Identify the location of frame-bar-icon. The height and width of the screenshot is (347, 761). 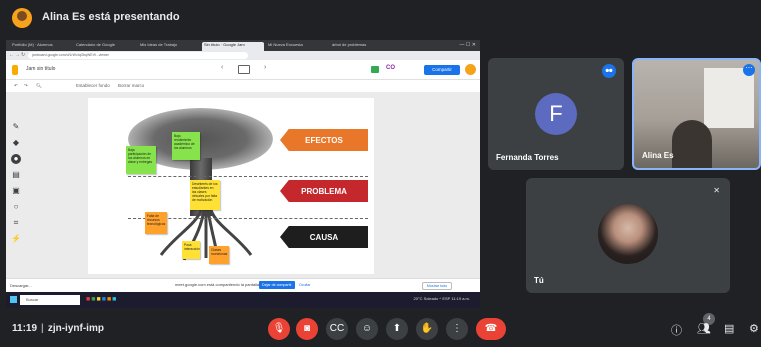
(244, 69).